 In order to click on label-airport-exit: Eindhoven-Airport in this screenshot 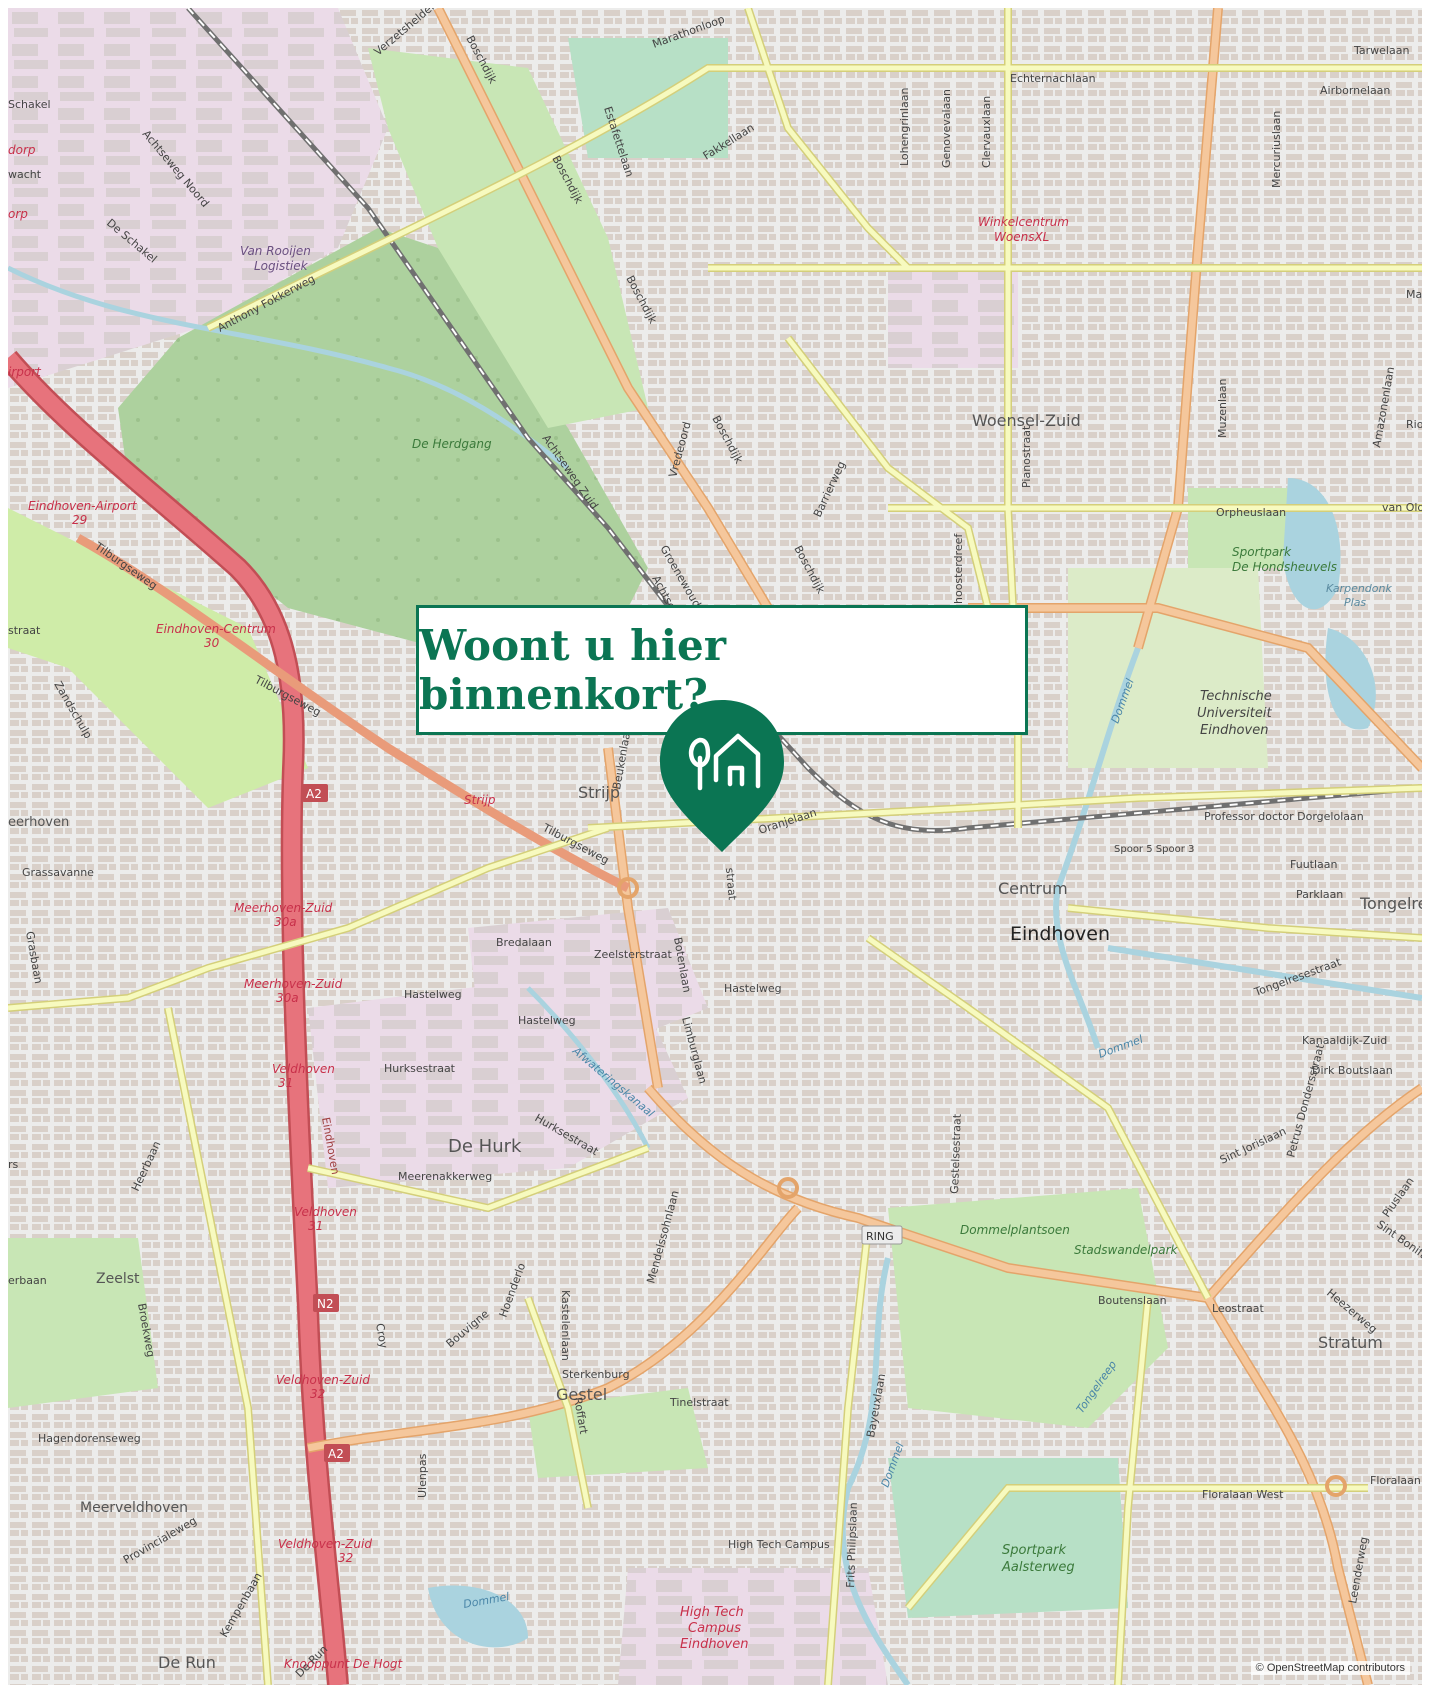, I will do `click(83, 506)`.